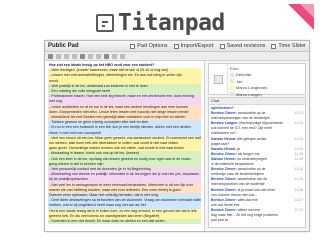  I want to click on chat-message: Bernice Zimerr: aanschakte op de 11:25, so click(257, 169).